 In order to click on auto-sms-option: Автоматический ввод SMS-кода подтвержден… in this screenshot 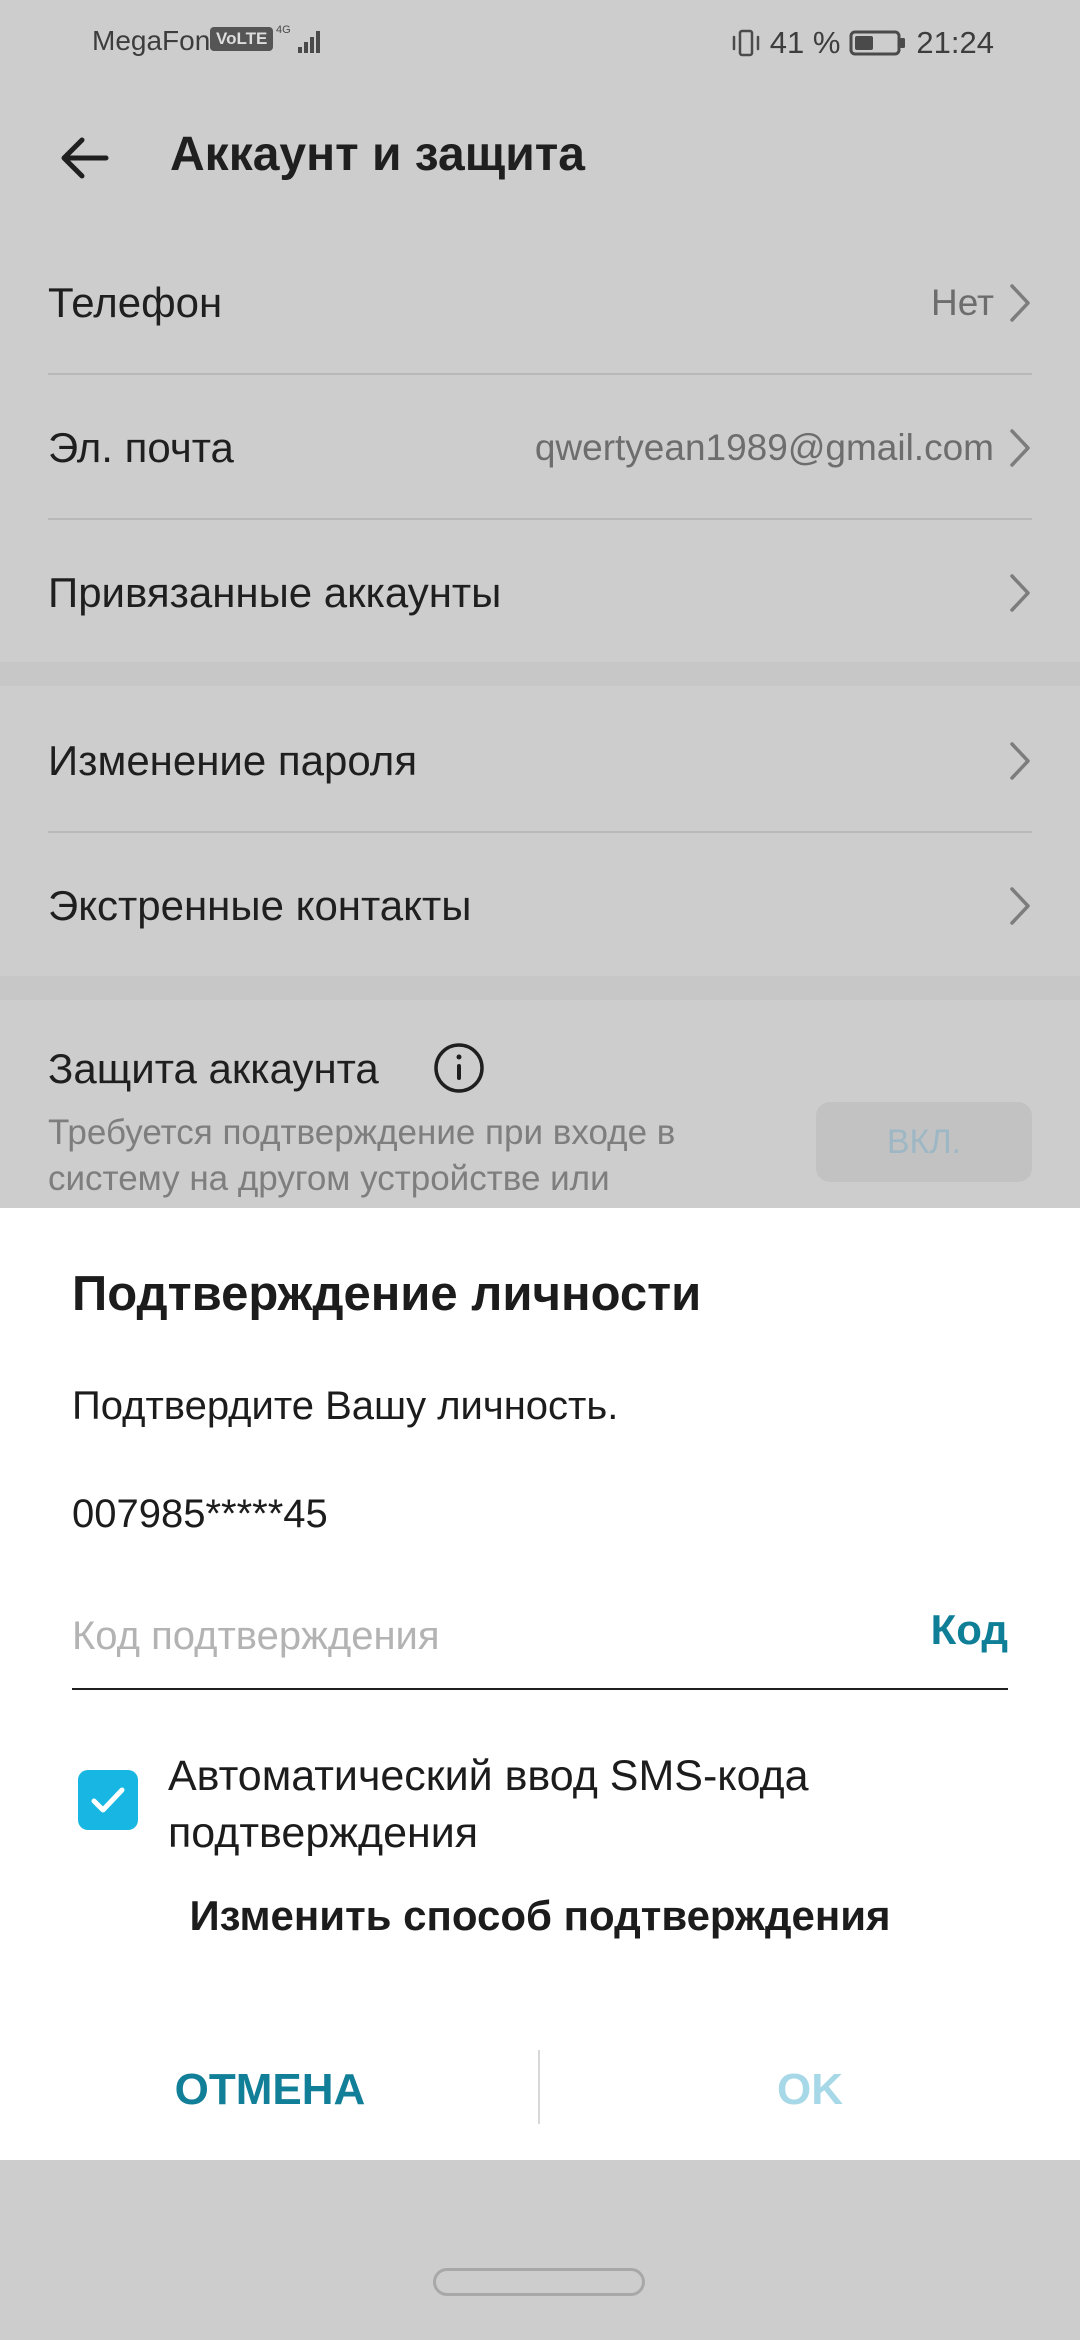, I will do `click(543, 1808)`.